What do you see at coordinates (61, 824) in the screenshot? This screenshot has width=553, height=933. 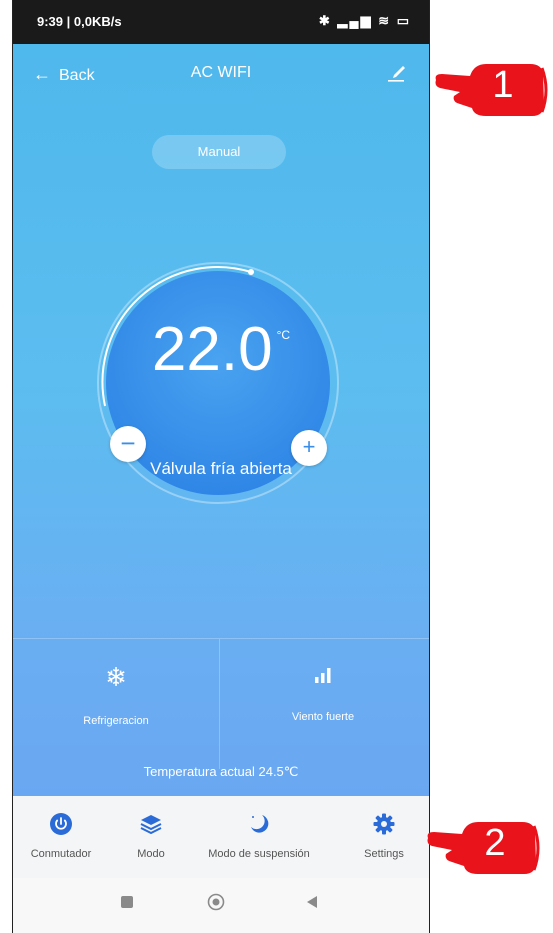 I see `power-icon` at bounding box center [61, 824].